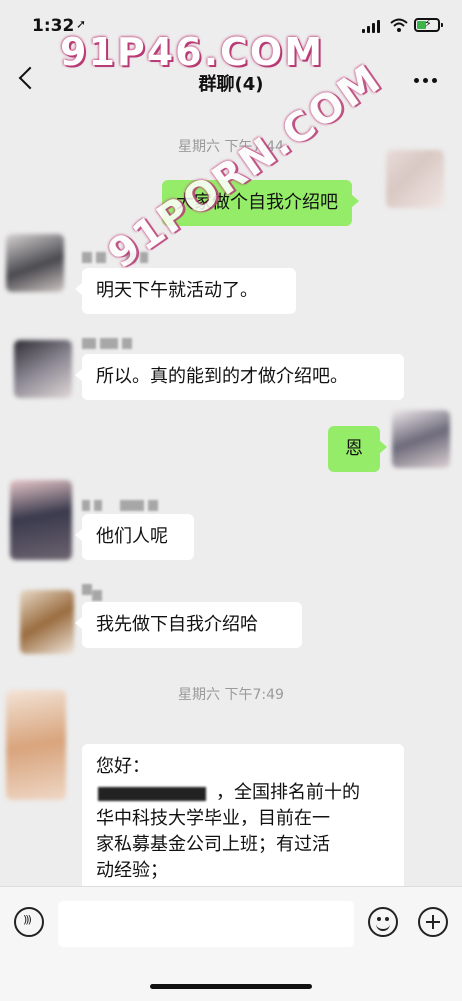 The image size is (462, 1001). Describe the element at coordinates (152, 794) in the screenshot. I see `redacted-name` at that location.